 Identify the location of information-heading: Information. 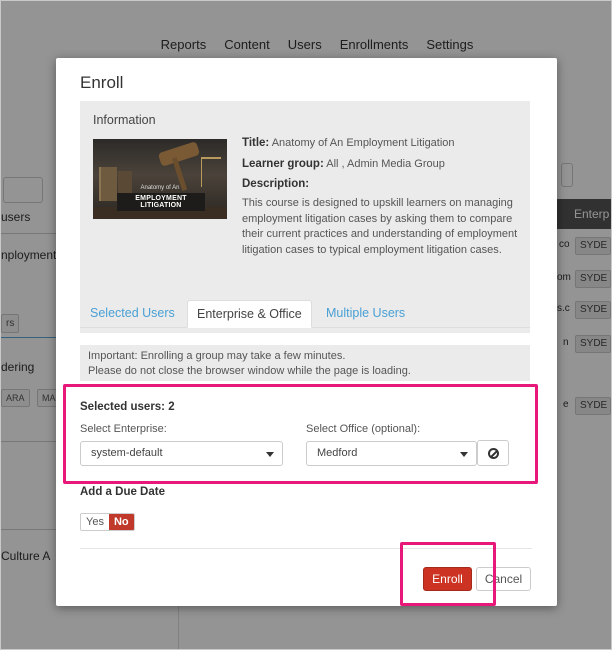
(124, 120).